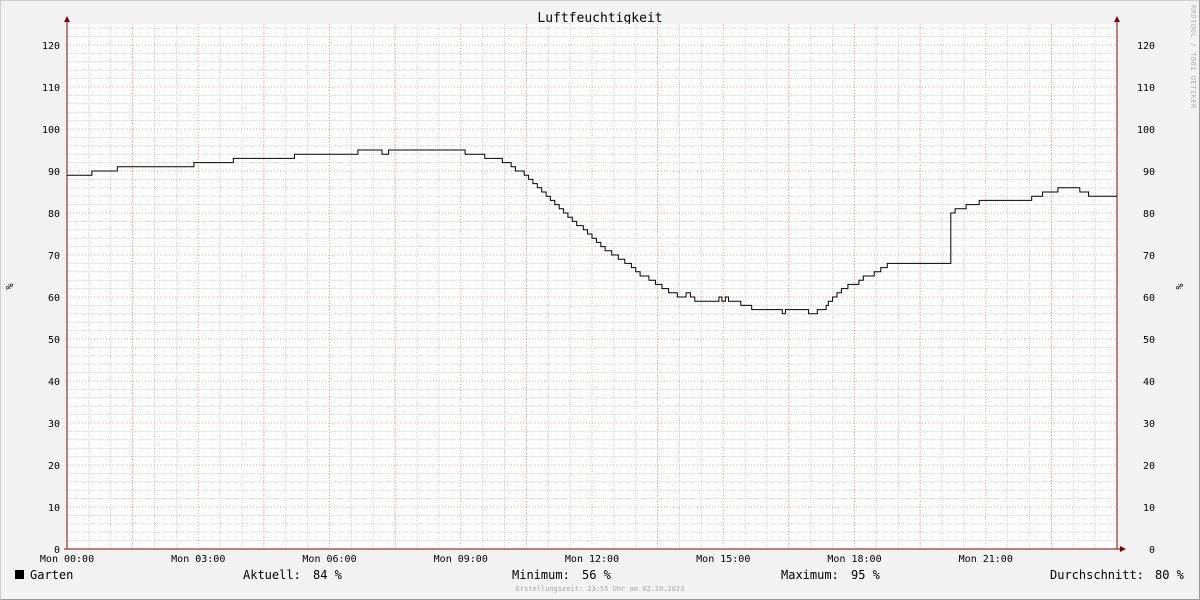 The height and width of the screenshot is (600, 1200). What do you see at coordinates (541, 575) in the screenshot?
I see `legend-min-label: Minimum:` at bounding box center [541, 575].